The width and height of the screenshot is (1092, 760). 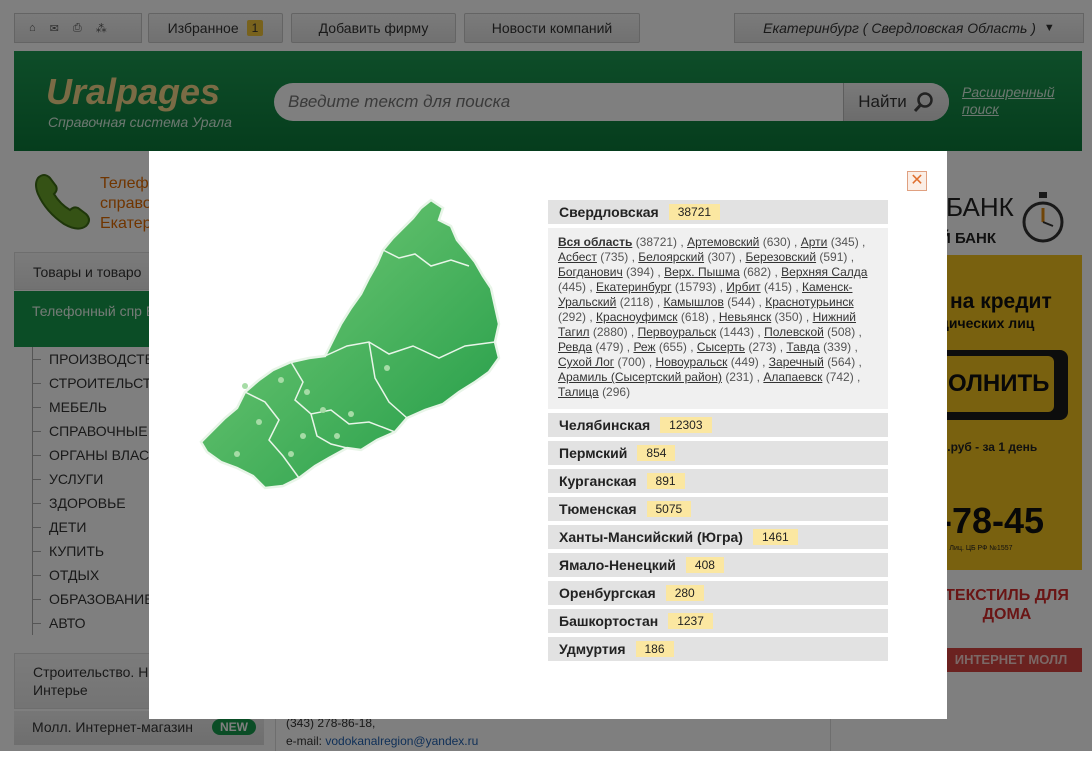 I want to click on city-link: Артемовский, so click(x=723, y=242).